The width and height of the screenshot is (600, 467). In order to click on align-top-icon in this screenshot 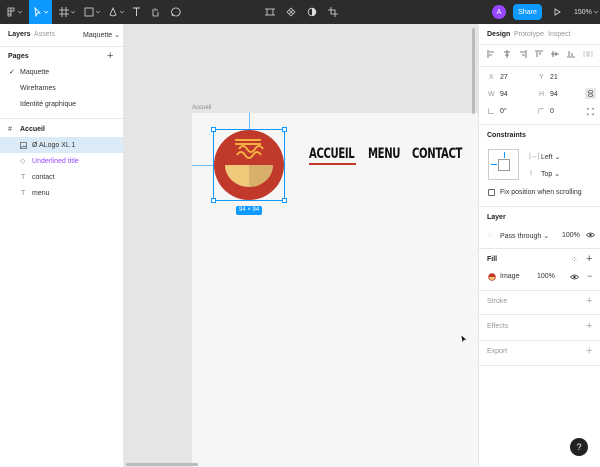, I will do `click(539, 54)`.